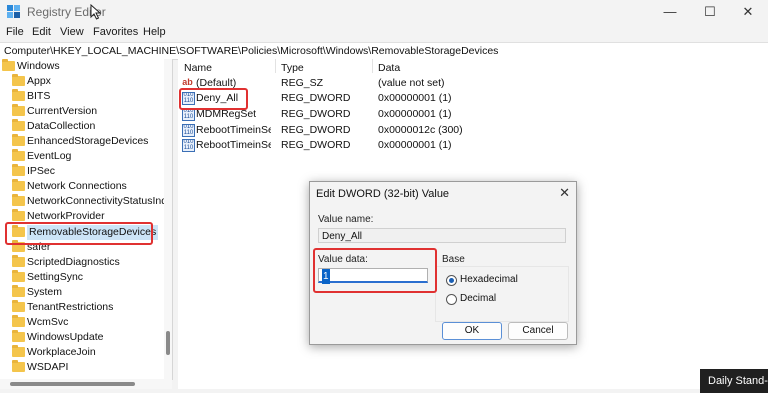 This screenshot has width=768, height=393. I want to click on menu-help: Help, so click(154, 32).